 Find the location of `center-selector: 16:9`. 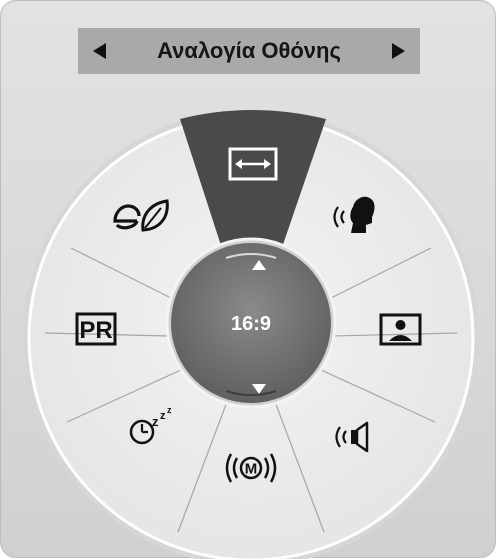

center-selector: 16:9 is located at coordinates (251, 323).